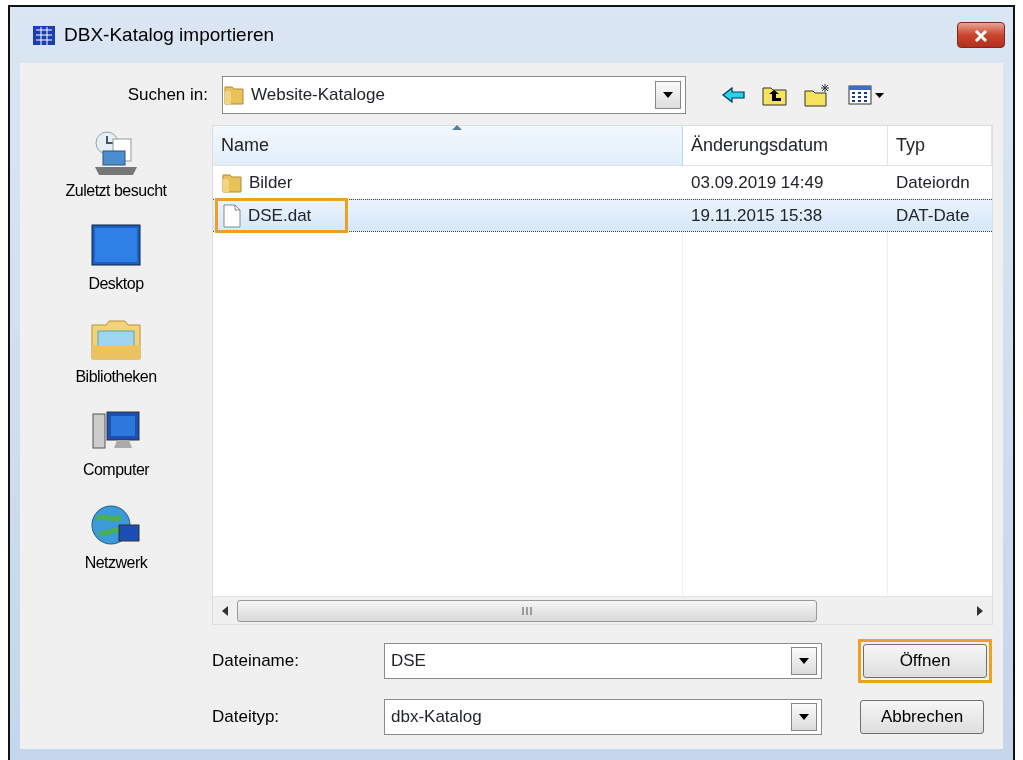  Describe the element at coordinates (757, 182) in the screenshot. I see `file-date: 03.09.2019 14:49` at that location.